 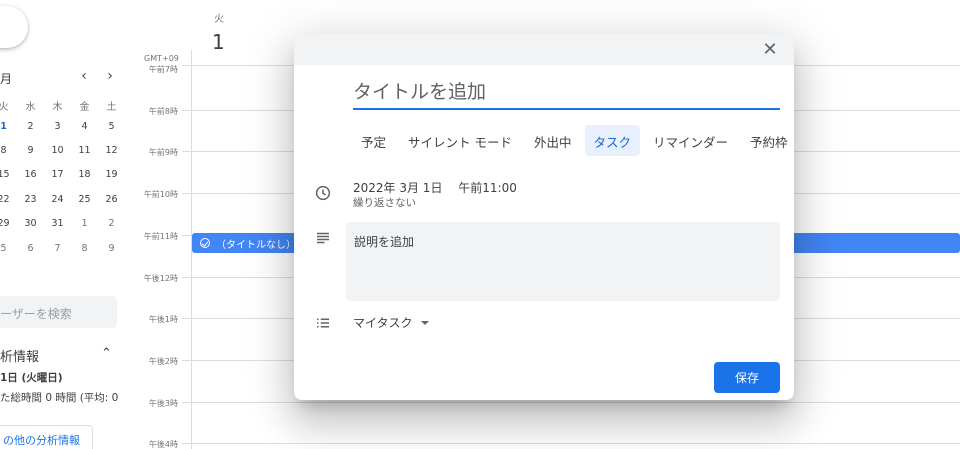 I want to click on tasklist-value: マイタスク, so click(x=383, y=323).